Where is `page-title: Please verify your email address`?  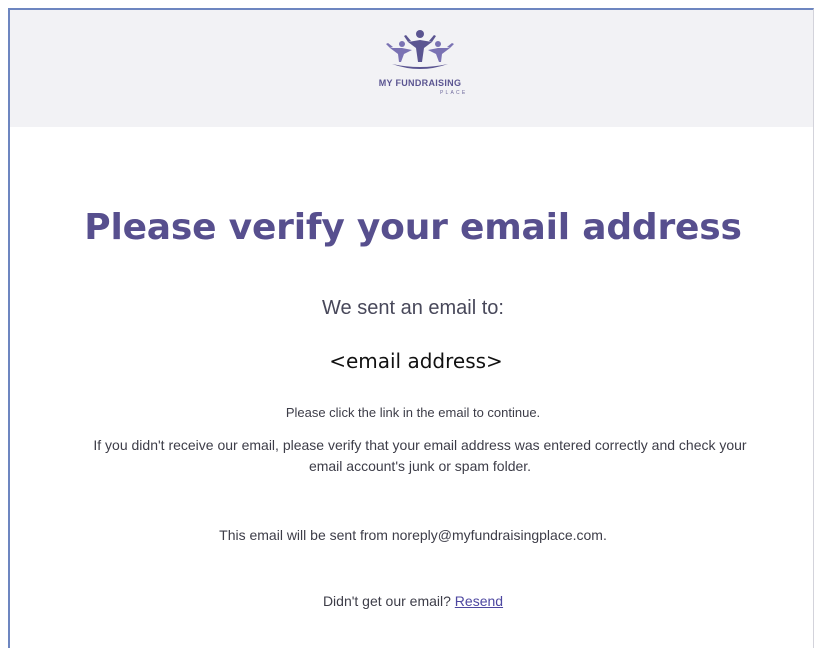
page-title: Please verify your email address is located at coordinates (413, 227).